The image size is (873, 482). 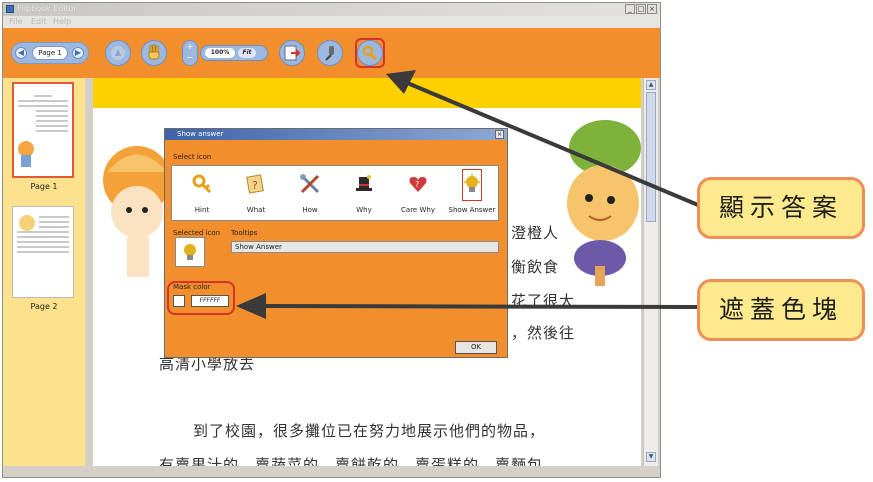 What do you see at coordinates (478, 306) in the screenshot?
I see `arrow-to-mask-color` at bounding box center [478, 306].